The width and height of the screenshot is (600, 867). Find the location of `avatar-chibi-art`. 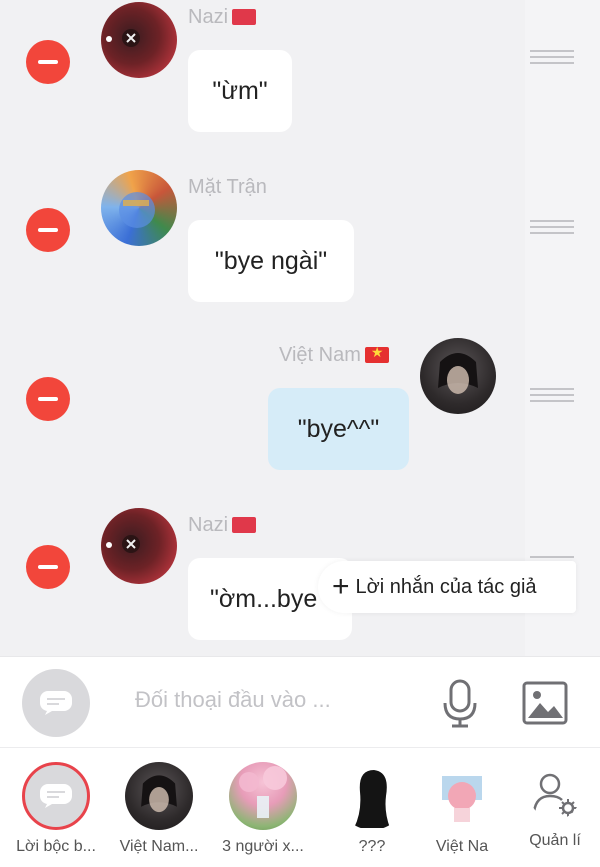

avatar-chibi-art is located at coordinates (462, 799).